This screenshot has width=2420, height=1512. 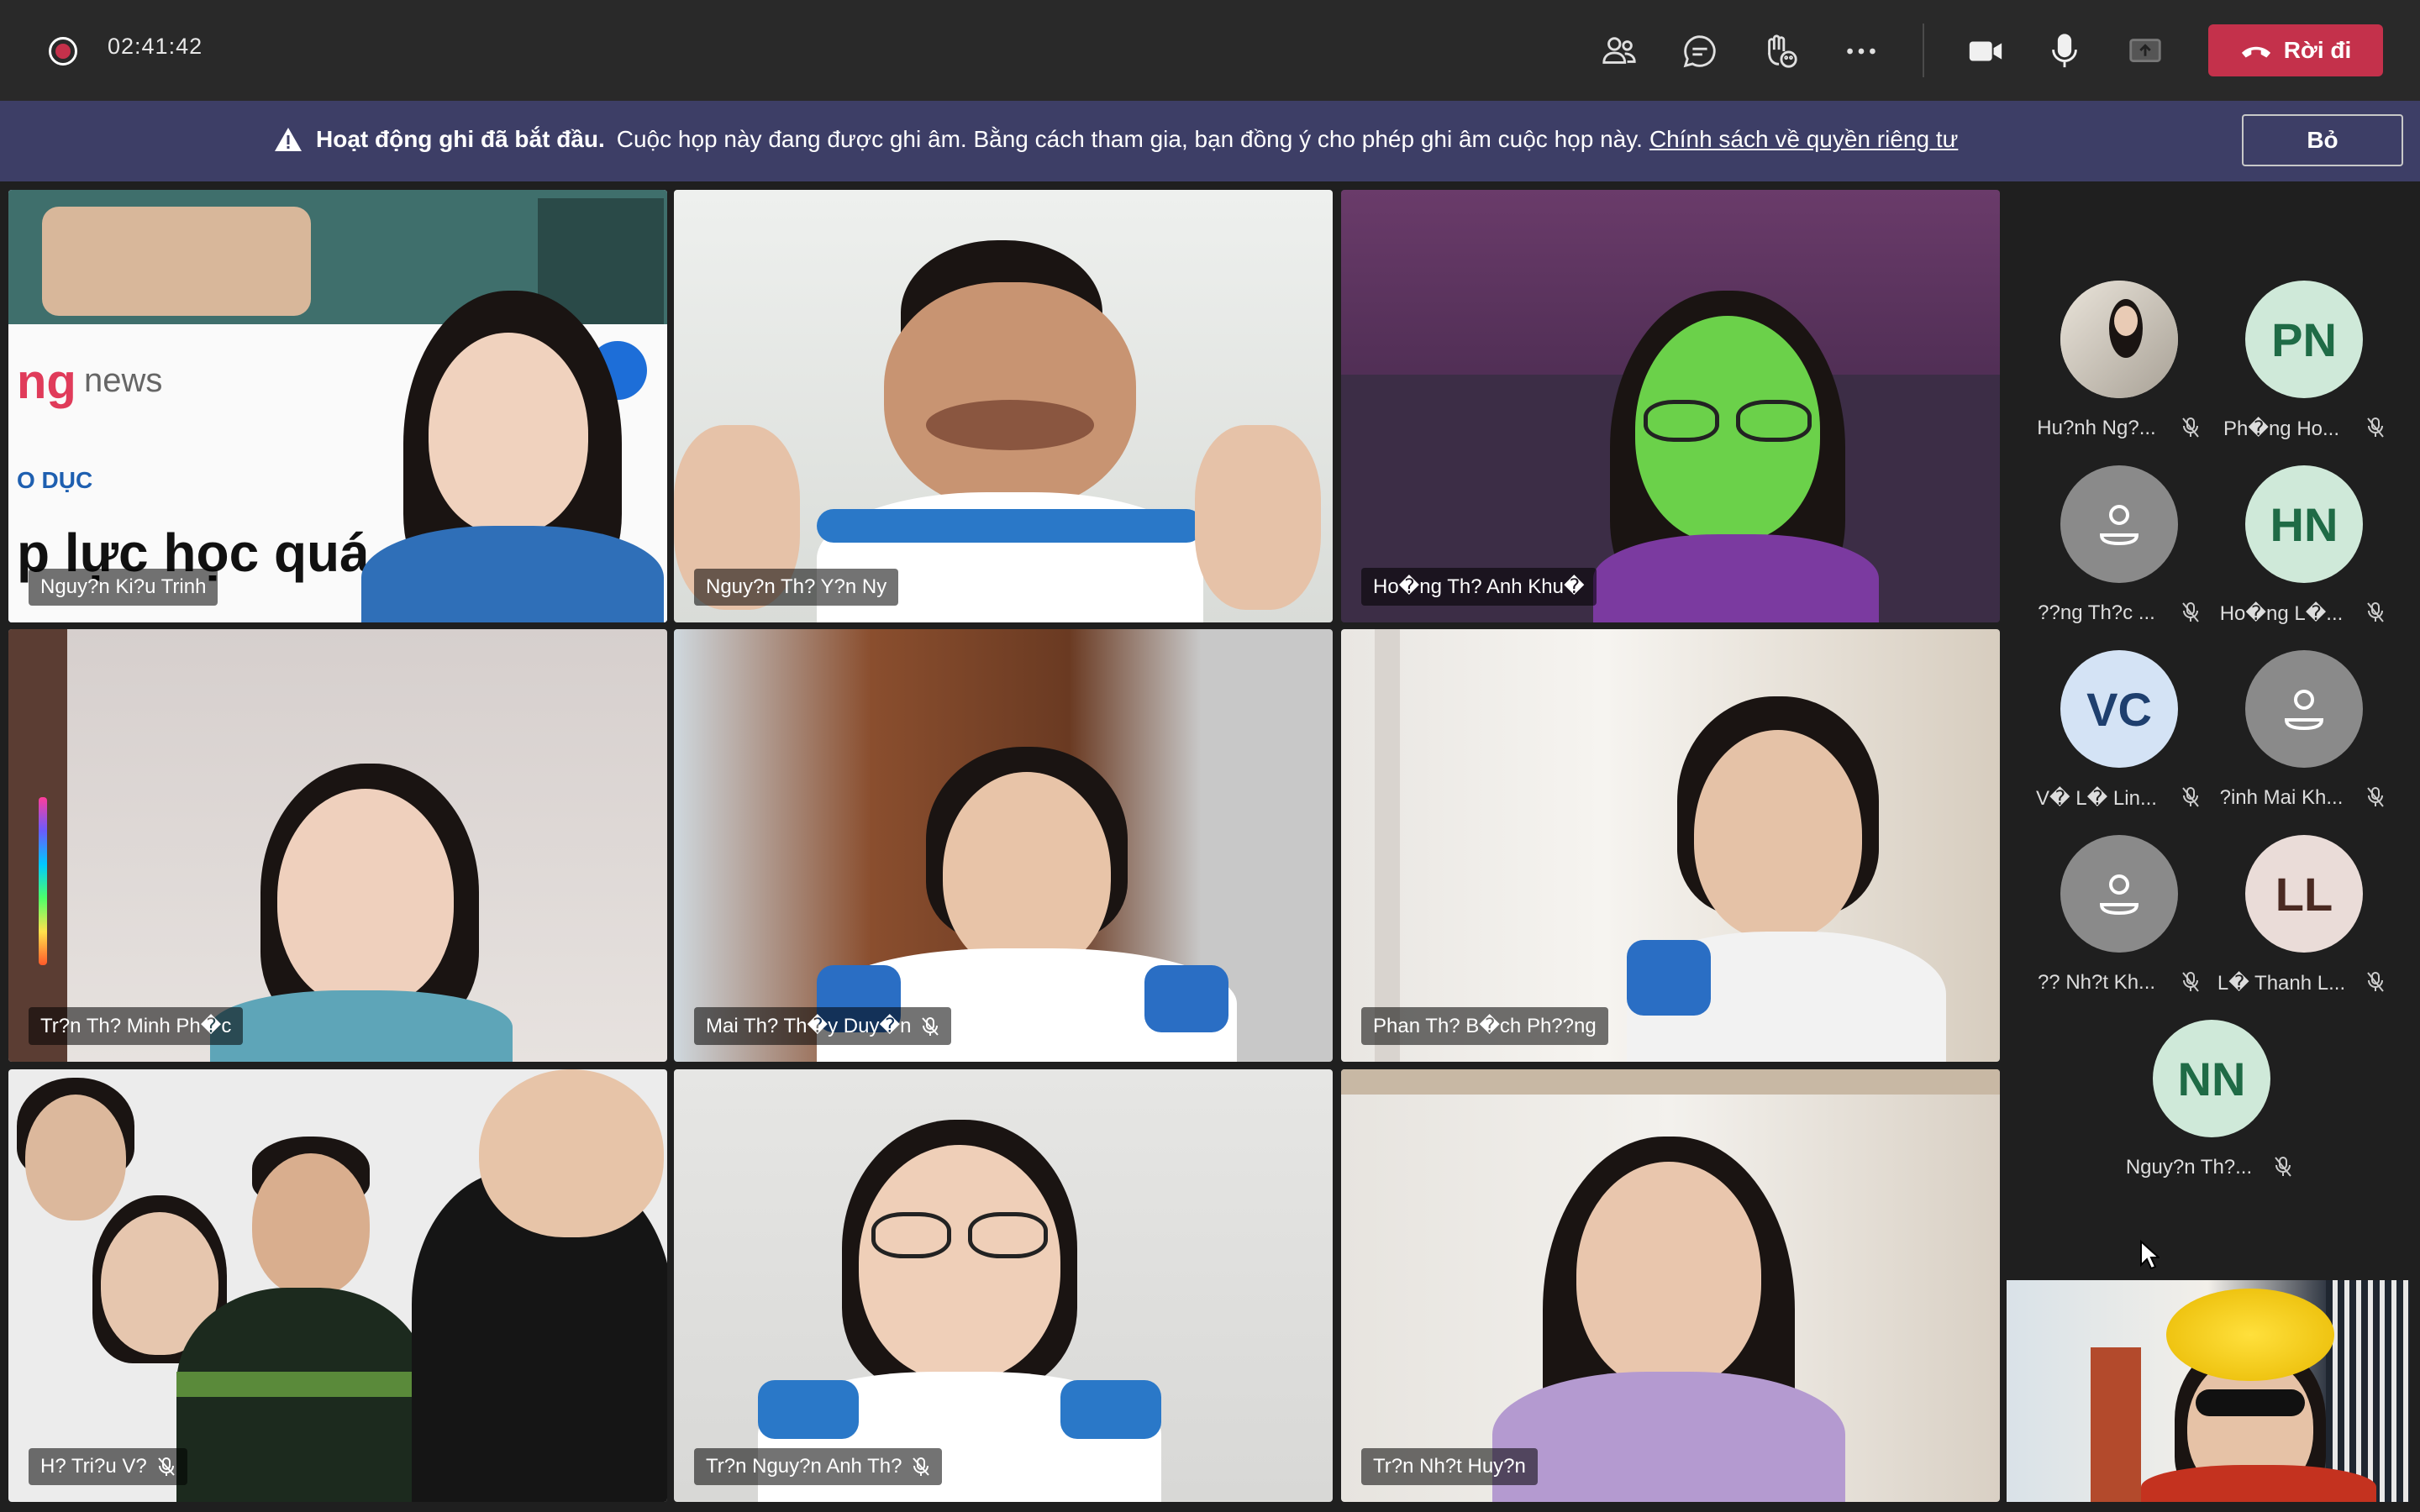 I want to click on leave-button: Rời đi, so click(x=2295, y=50).